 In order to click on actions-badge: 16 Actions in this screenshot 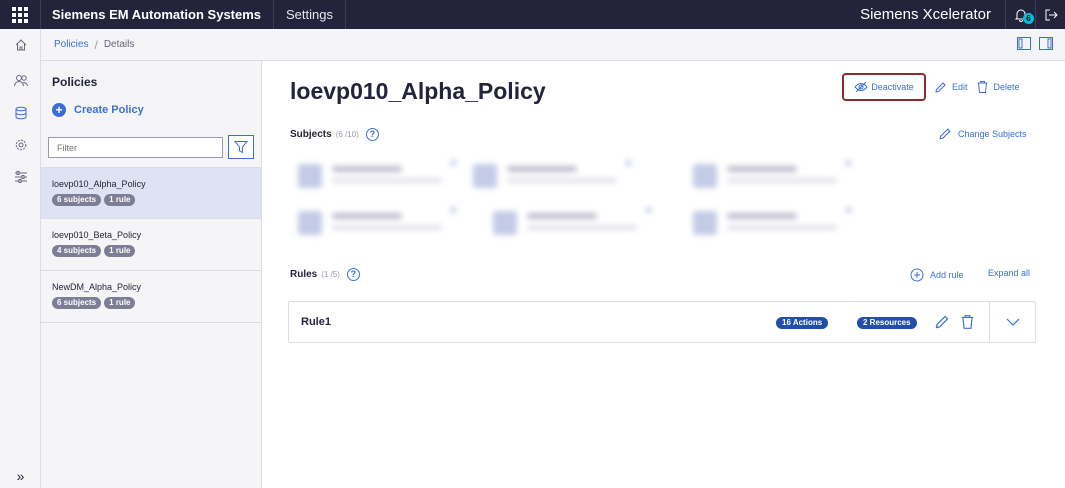, I will do `click(802, 323)`.